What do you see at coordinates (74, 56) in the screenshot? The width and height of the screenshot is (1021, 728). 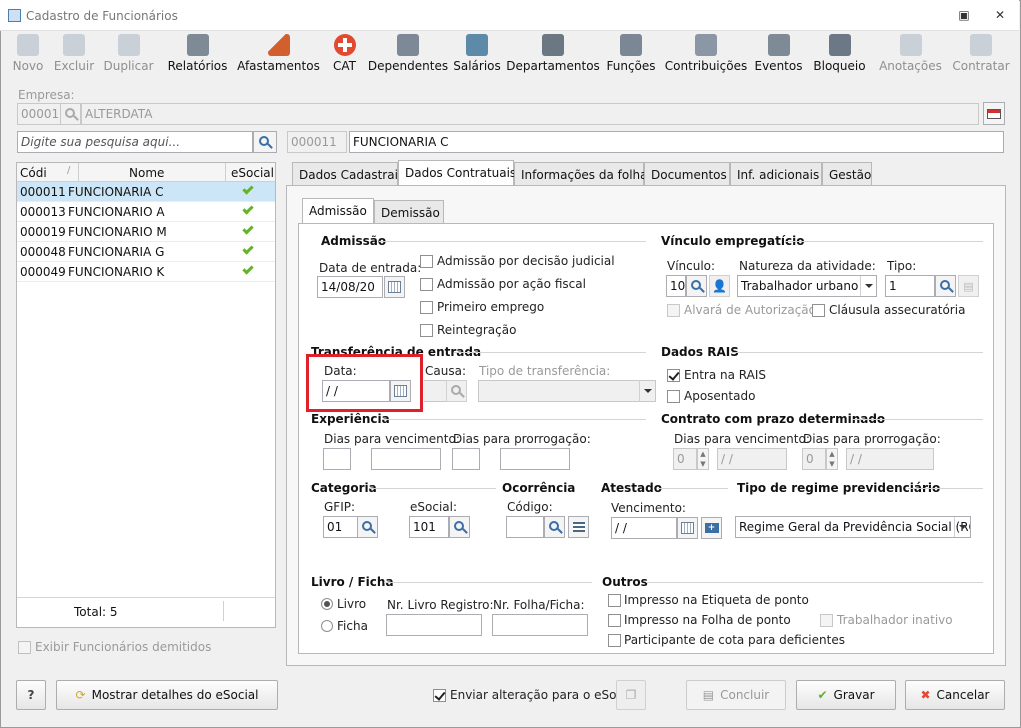 I see `toolbar-excluir-button: Excluir` at bounding box center [74, 56].